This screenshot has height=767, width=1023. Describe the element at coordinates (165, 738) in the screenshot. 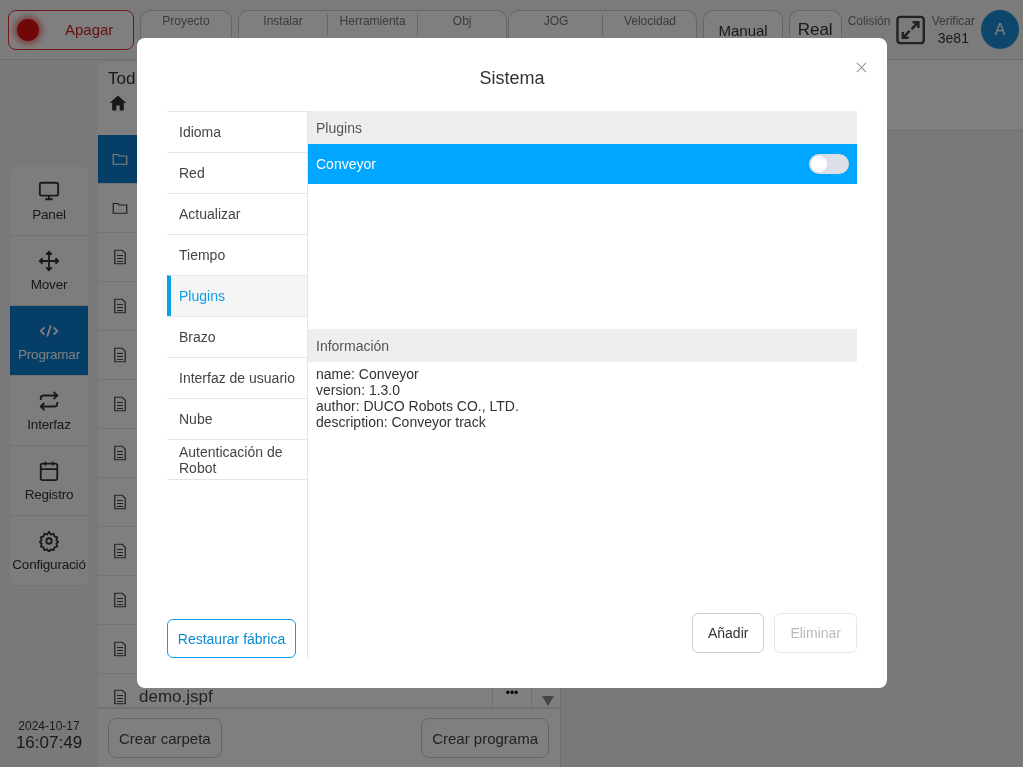

I see `create-button: Crear carpeta` at that location.